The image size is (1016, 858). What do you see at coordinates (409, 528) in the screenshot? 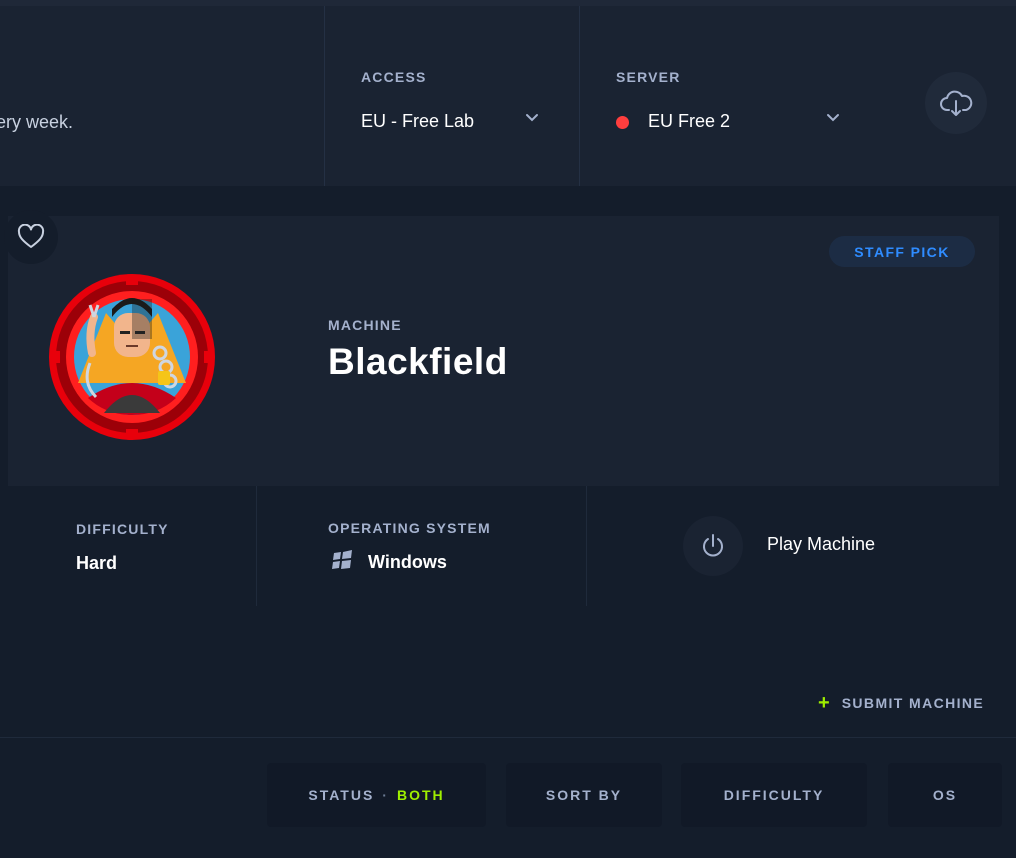
I see `os-label: OPERATING SYSTEM` at bounding box center [409, 528].